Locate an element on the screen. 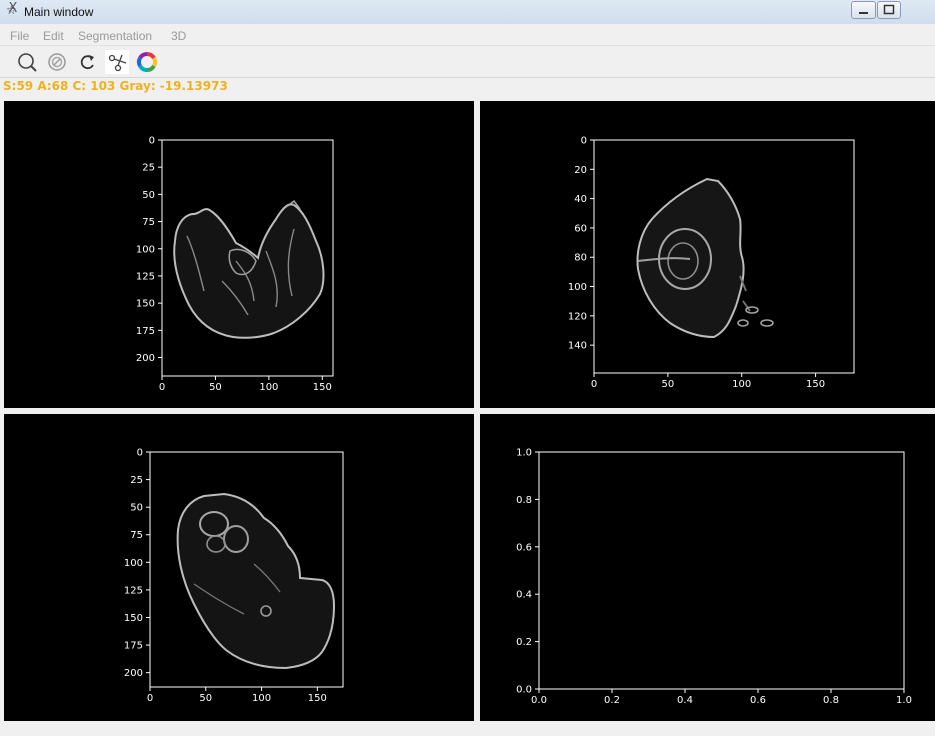 The height and width of the screenshot is (736, 935). sagittal-view-plot: 0 50 100 150 0 25 50 75 100 125 150 175 200 is located at coordinates (234, 576).